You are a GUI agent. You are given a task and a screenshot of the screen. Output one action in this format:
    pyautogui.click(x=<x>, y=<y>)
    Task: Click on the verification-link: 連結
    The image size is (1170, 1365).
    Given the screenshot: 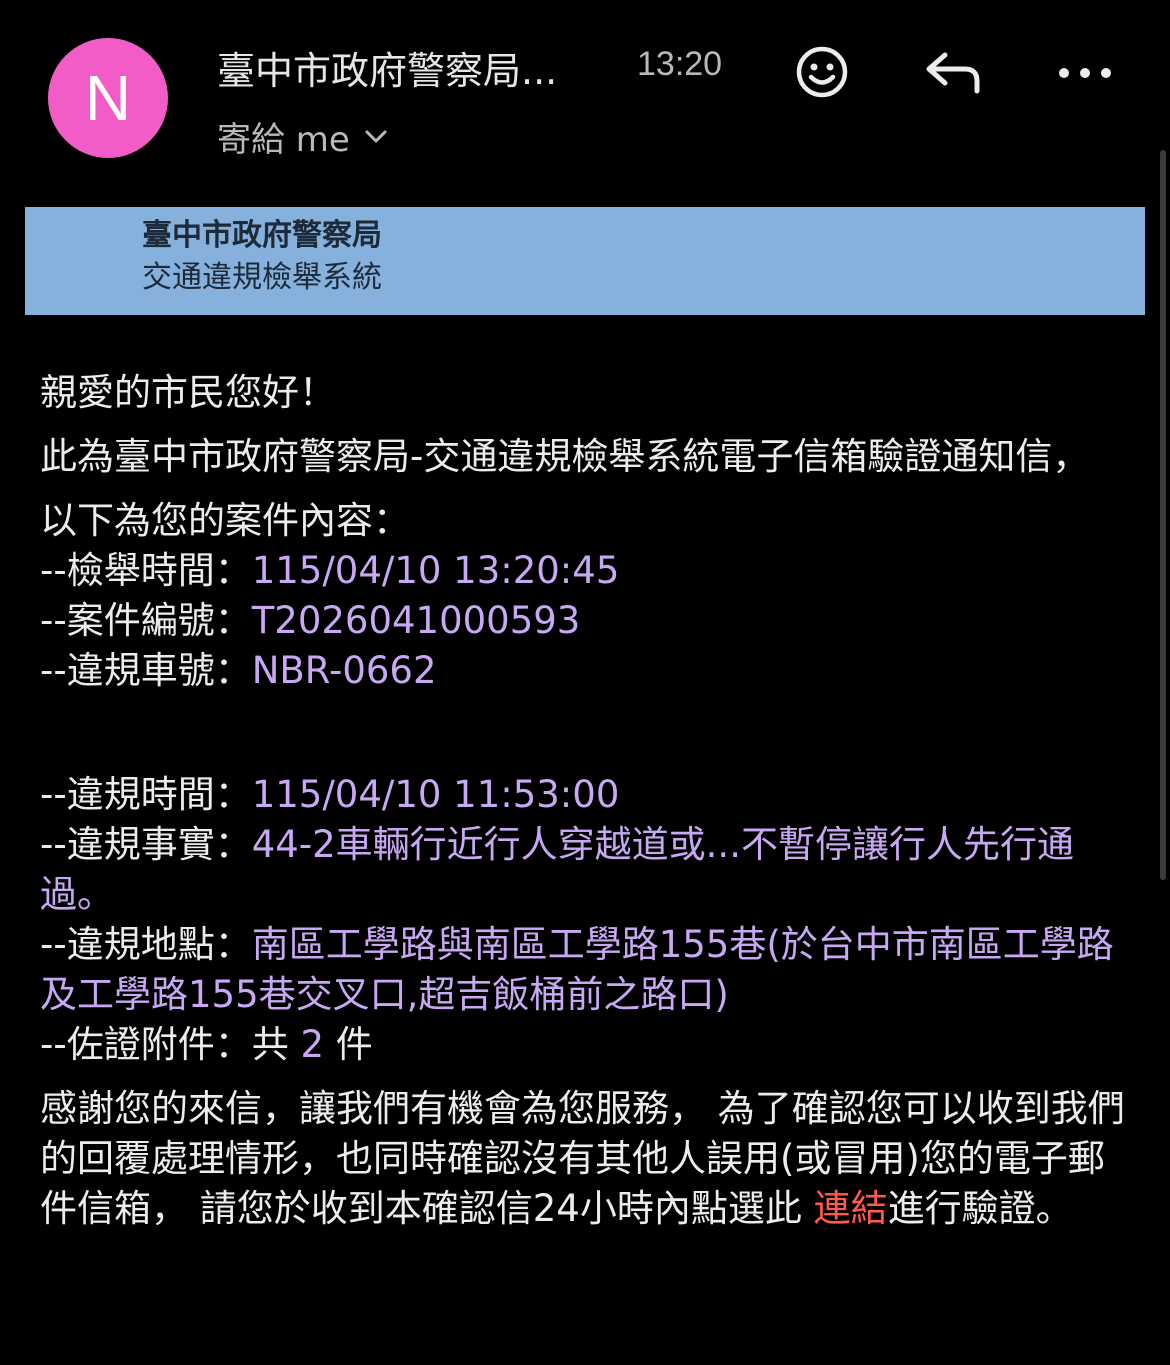 What is the action you would take?
    pyautogui.click(x=851, y=1208)
    